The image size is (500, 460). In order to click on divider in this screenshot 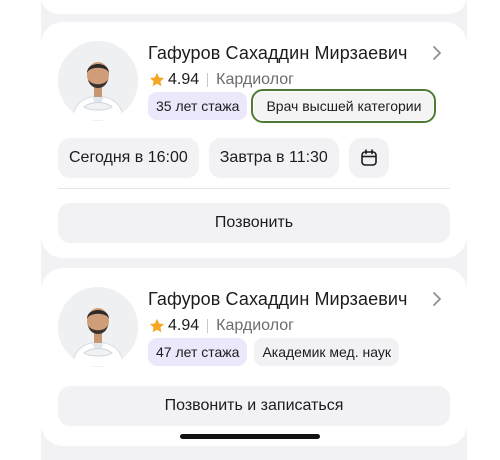, I will do `click(254, 188)`.